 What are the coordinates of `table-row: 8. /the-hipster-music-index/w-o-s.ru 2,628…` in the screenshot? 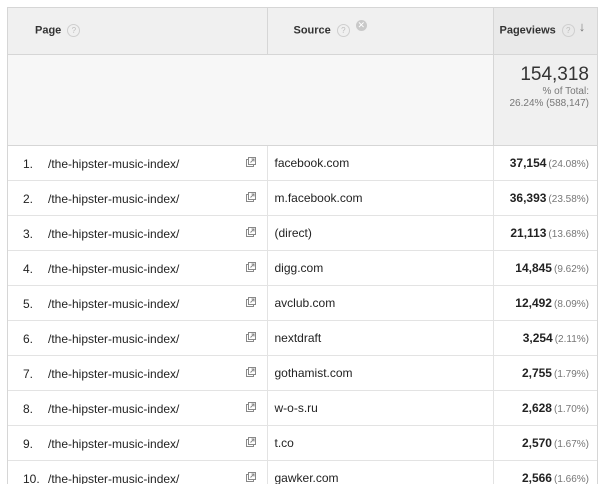 It's located at (302, 408).